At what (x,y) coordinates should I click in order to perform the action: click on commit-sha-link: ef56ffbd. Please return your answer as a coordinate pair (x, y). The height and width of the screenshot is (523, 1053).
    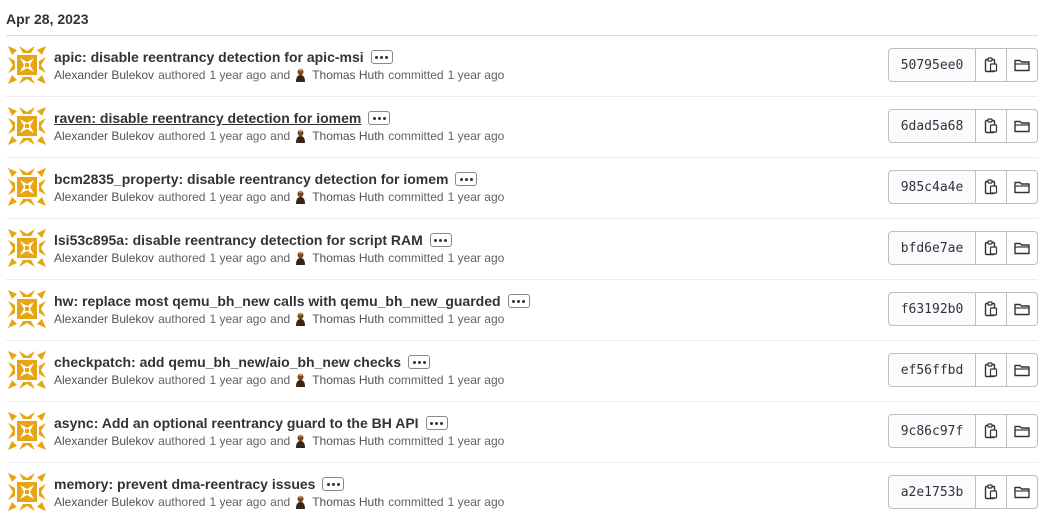
    Looking at the image, I should click on (932, 370).